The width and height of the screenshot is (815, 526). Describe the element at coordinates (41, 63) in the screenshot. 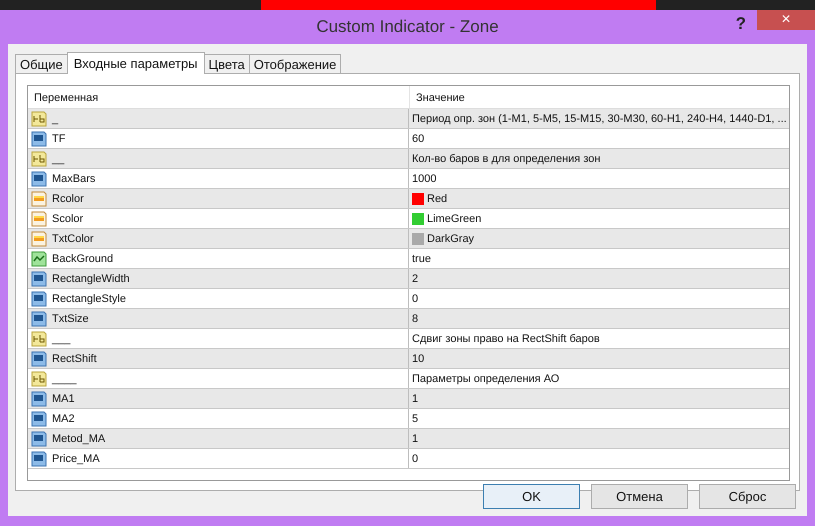

I see `tab: Общие` at that location.